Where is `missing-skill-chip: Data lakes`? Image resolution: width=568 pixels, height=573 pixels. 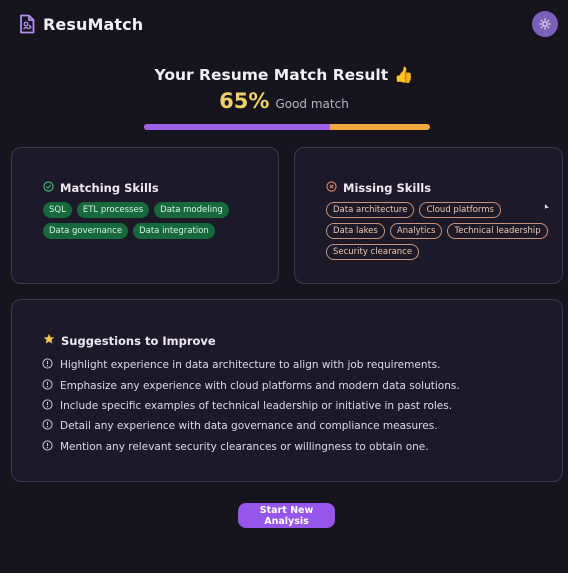
missing-skill-chip: Data lakes is located at coordinates (355, 231).